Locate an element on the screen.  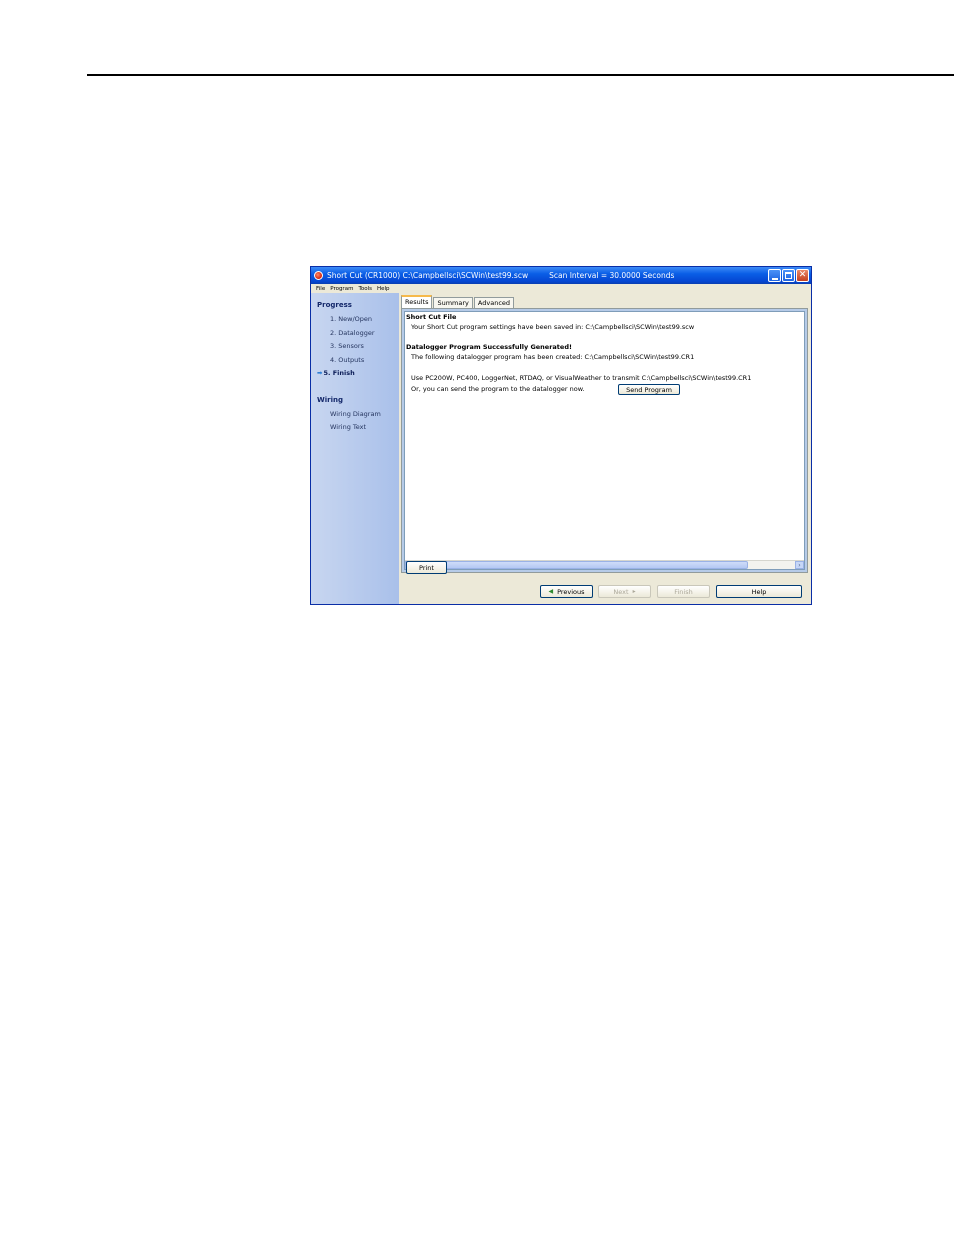
previous-button-label: Previous is located at coordinates (571, 591).